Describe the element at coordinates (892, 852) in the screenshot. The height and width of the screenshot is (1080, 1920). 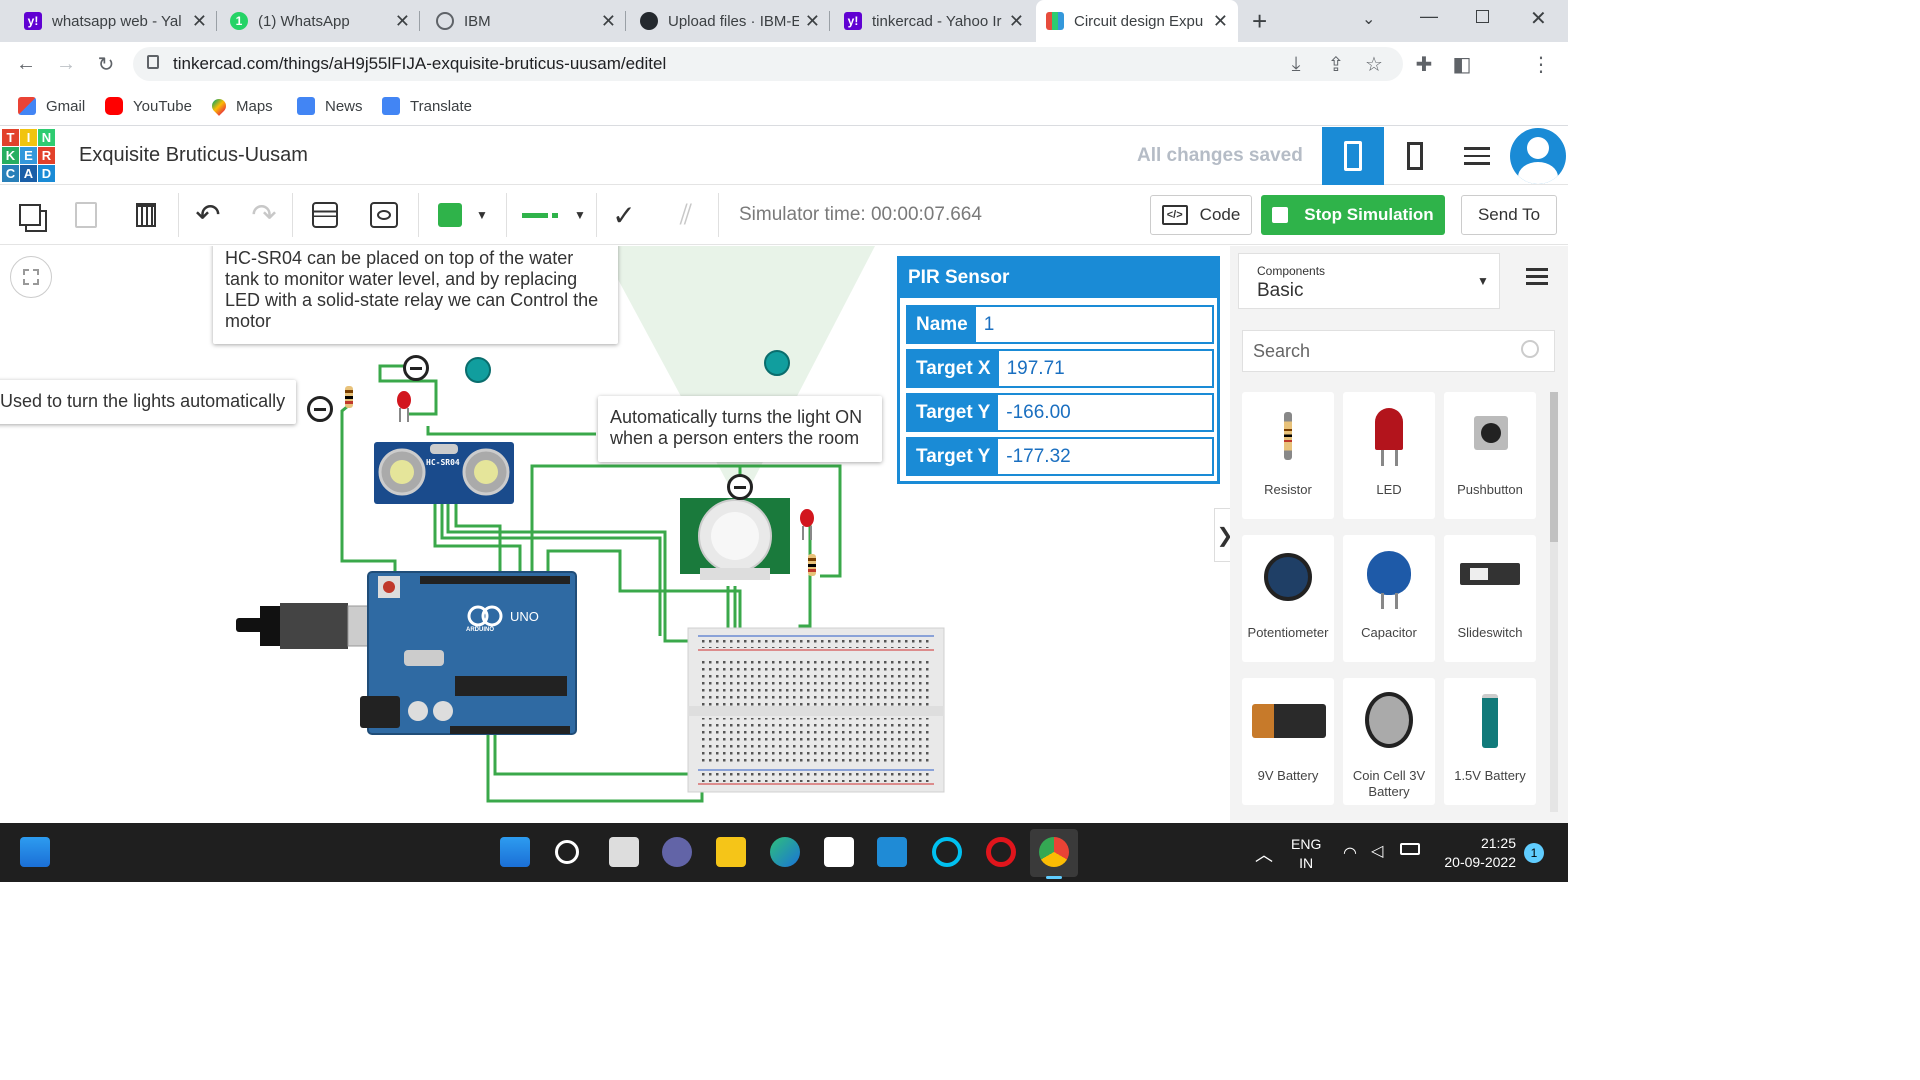
I see `app-l-icon` at that location.